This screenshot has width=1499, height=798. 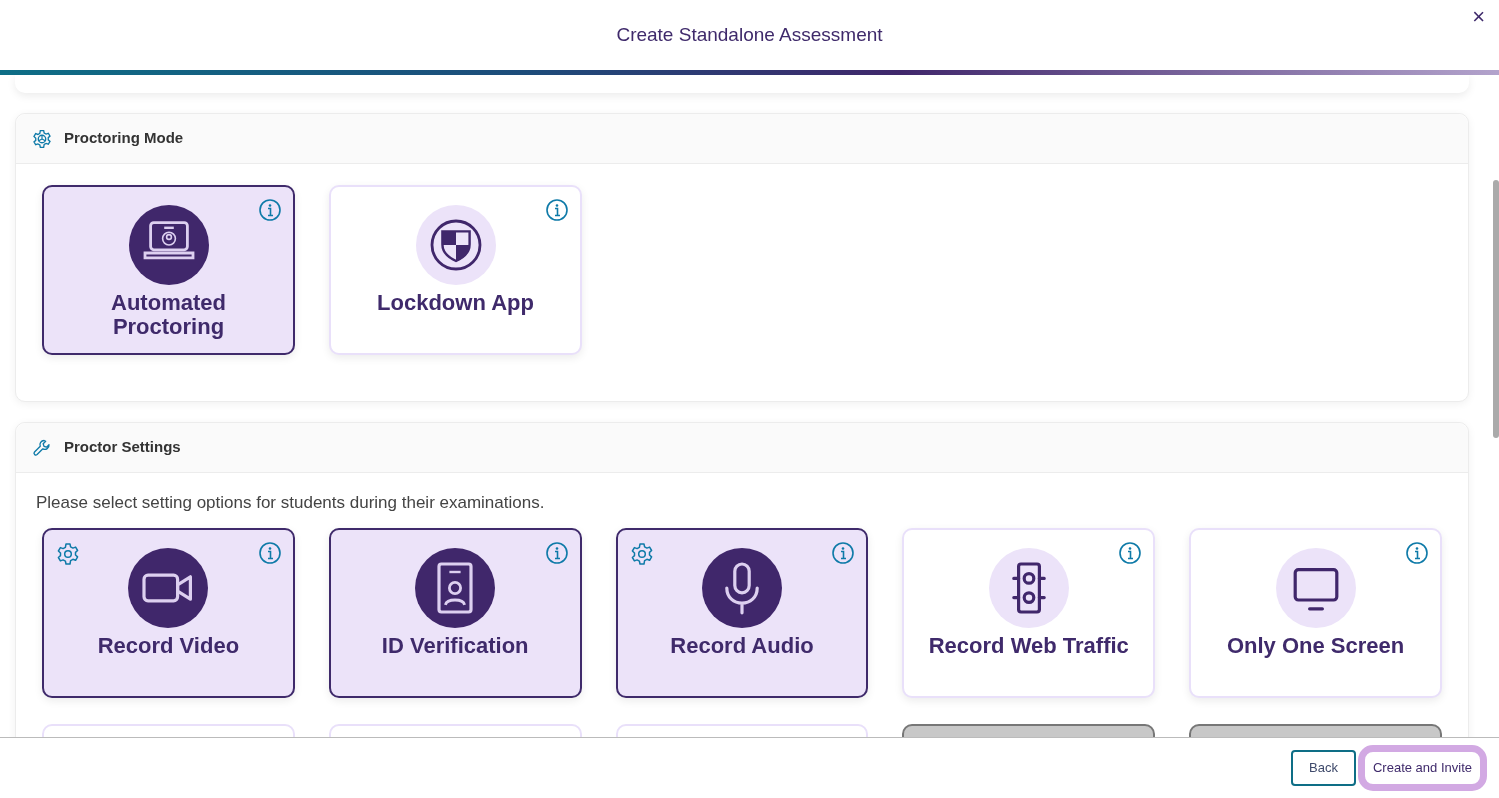 What do you see at coordinates (168, 245) in the screenshot?
I see `laptop-icon` at bounding box center [168, 245].